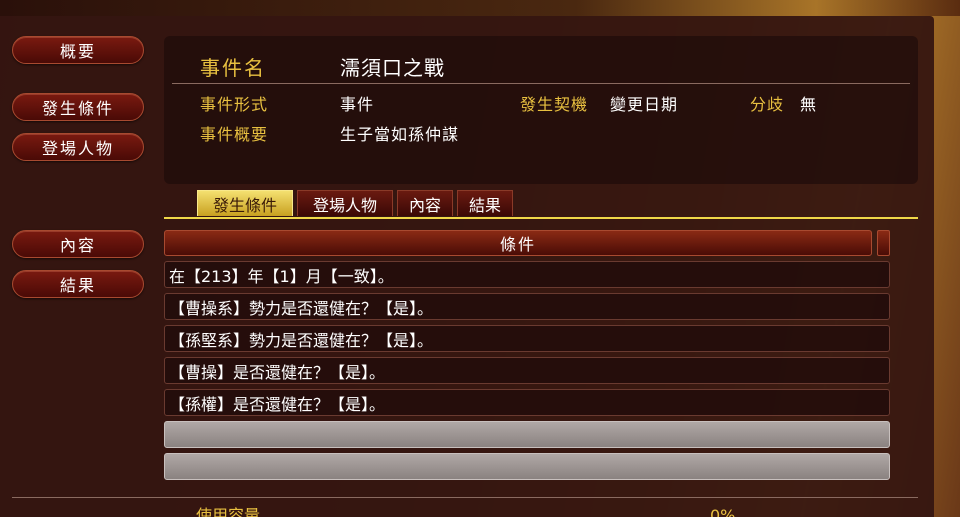 This screenshot has width=960, height=517. I want to click on tab-label: 登場人物, so click(344, 205).